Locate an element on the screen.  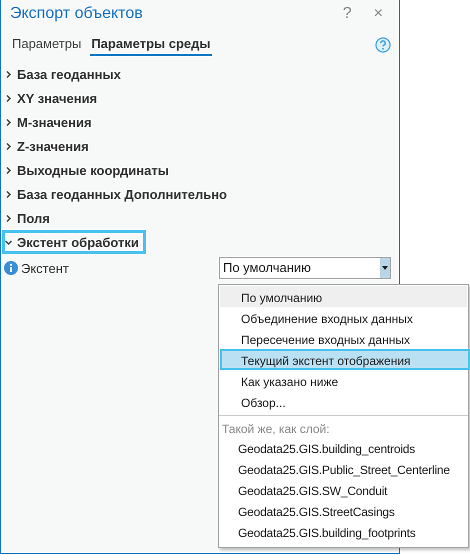
layer-option: Geodata25.GIS.building_centroids is located at coordinates (343, 449).